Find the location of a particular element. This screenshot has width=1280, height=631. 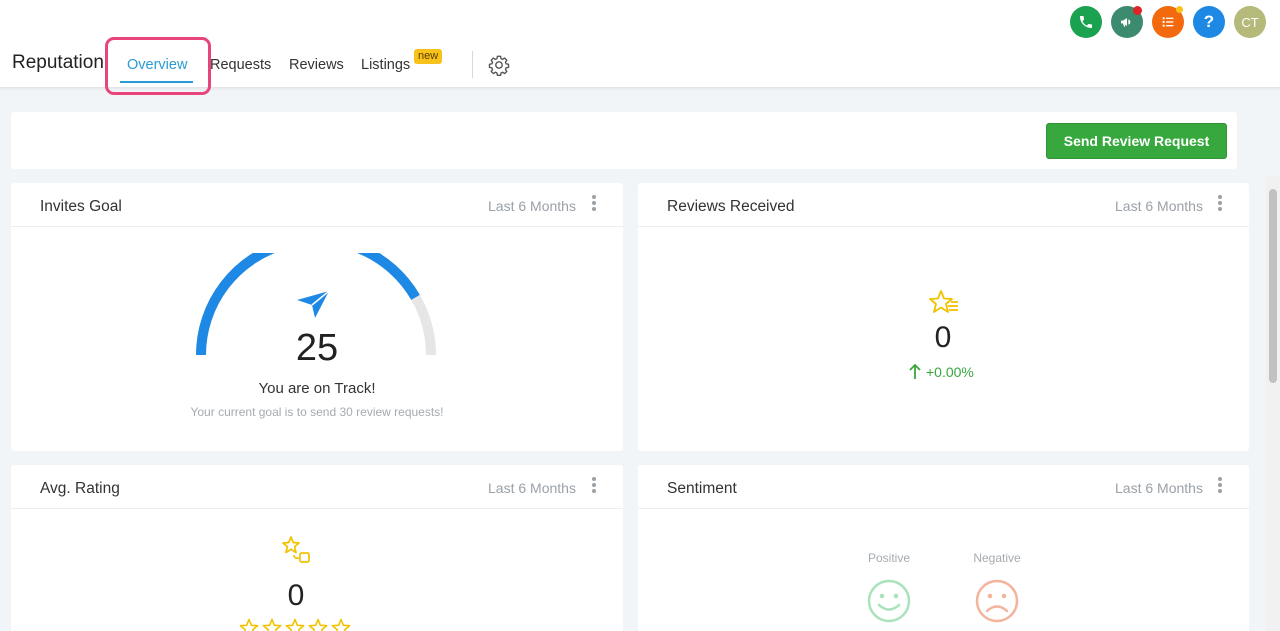

avg-rating-card: Avg. Rating Last 6 Months 0 is located at coordinates (317, 548).